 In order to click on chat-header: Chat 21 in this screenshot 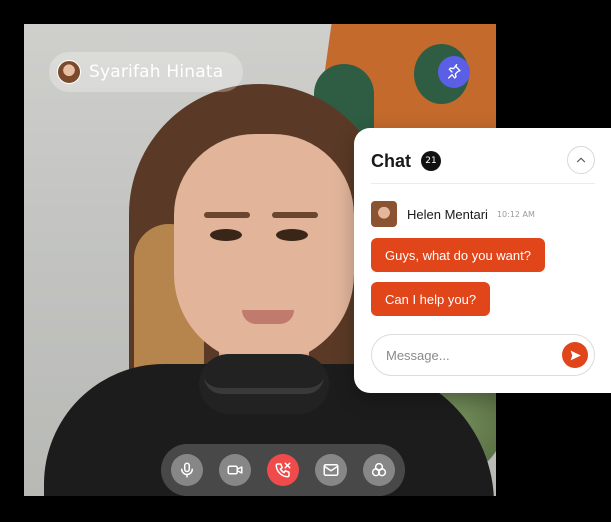, I will do `click(483, 161)`.